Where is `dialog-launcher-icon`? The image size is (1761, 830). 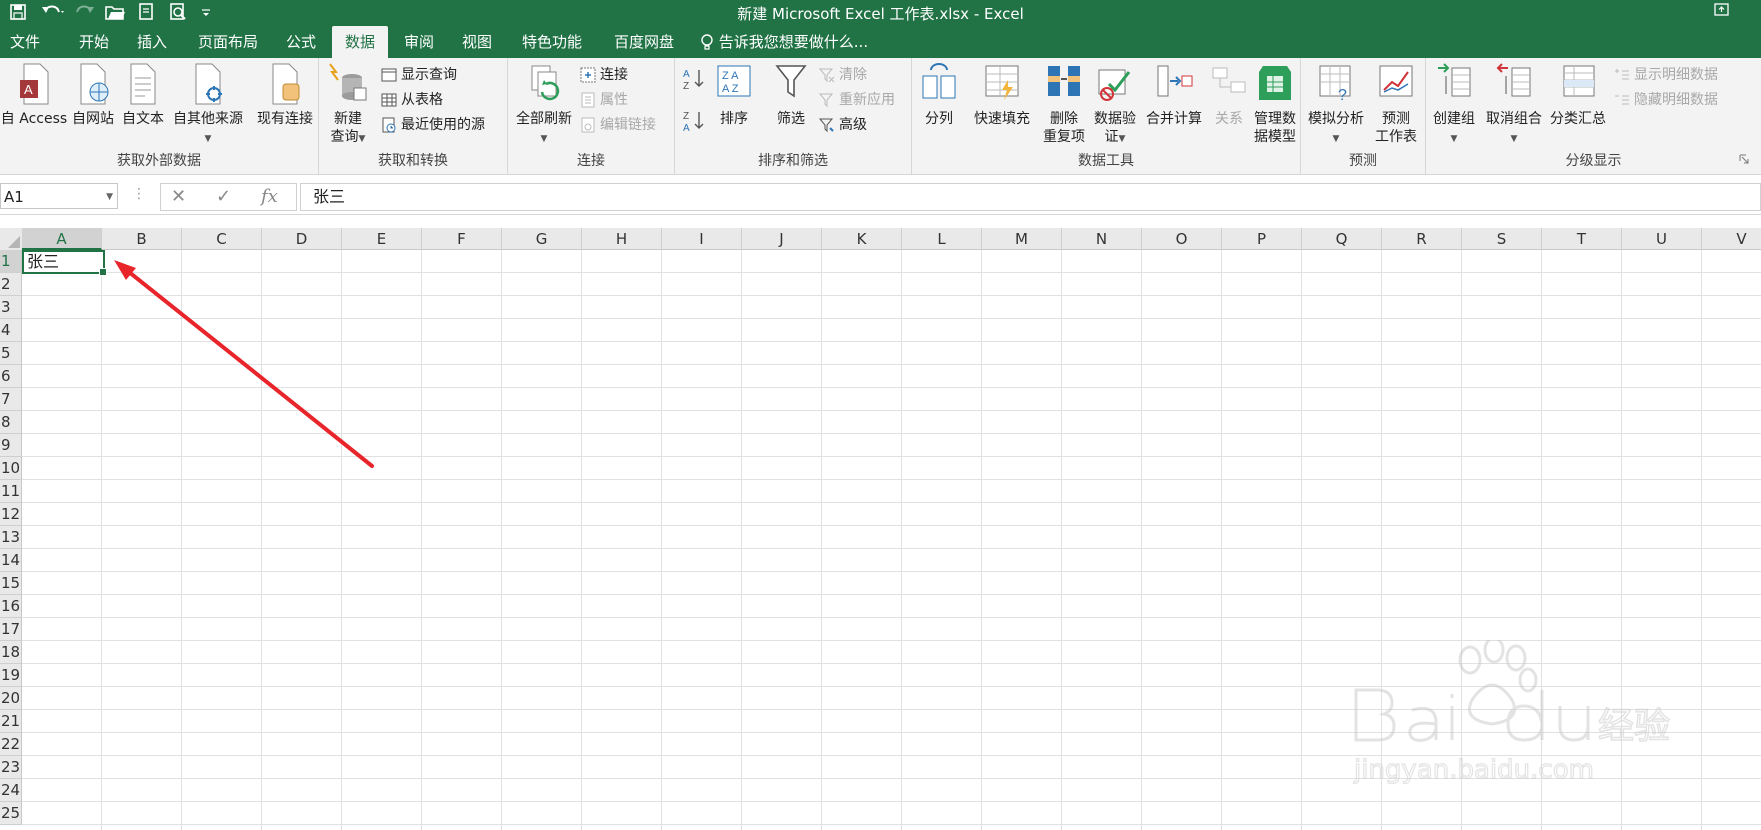
dialog-launcher-icon is located at coordinates (1744, 160).